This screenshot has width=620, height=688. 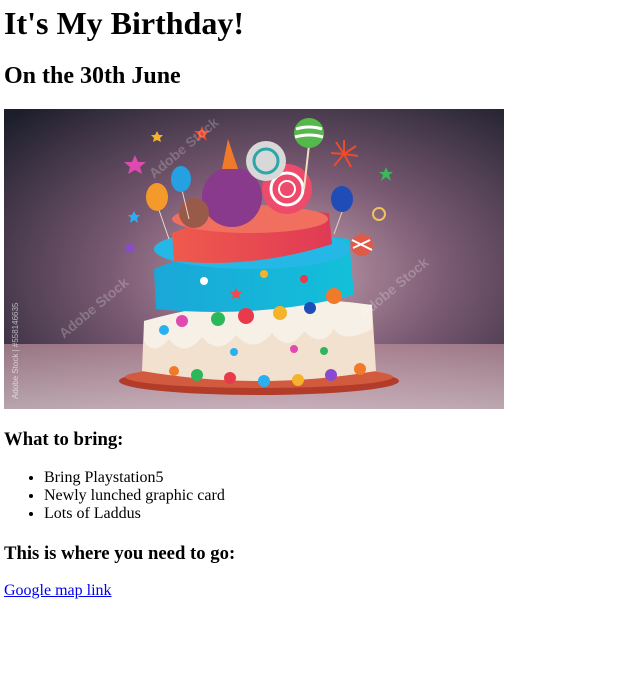 I want to click on list-item: Newly lunched graphic card, so click(x=134, y=496).